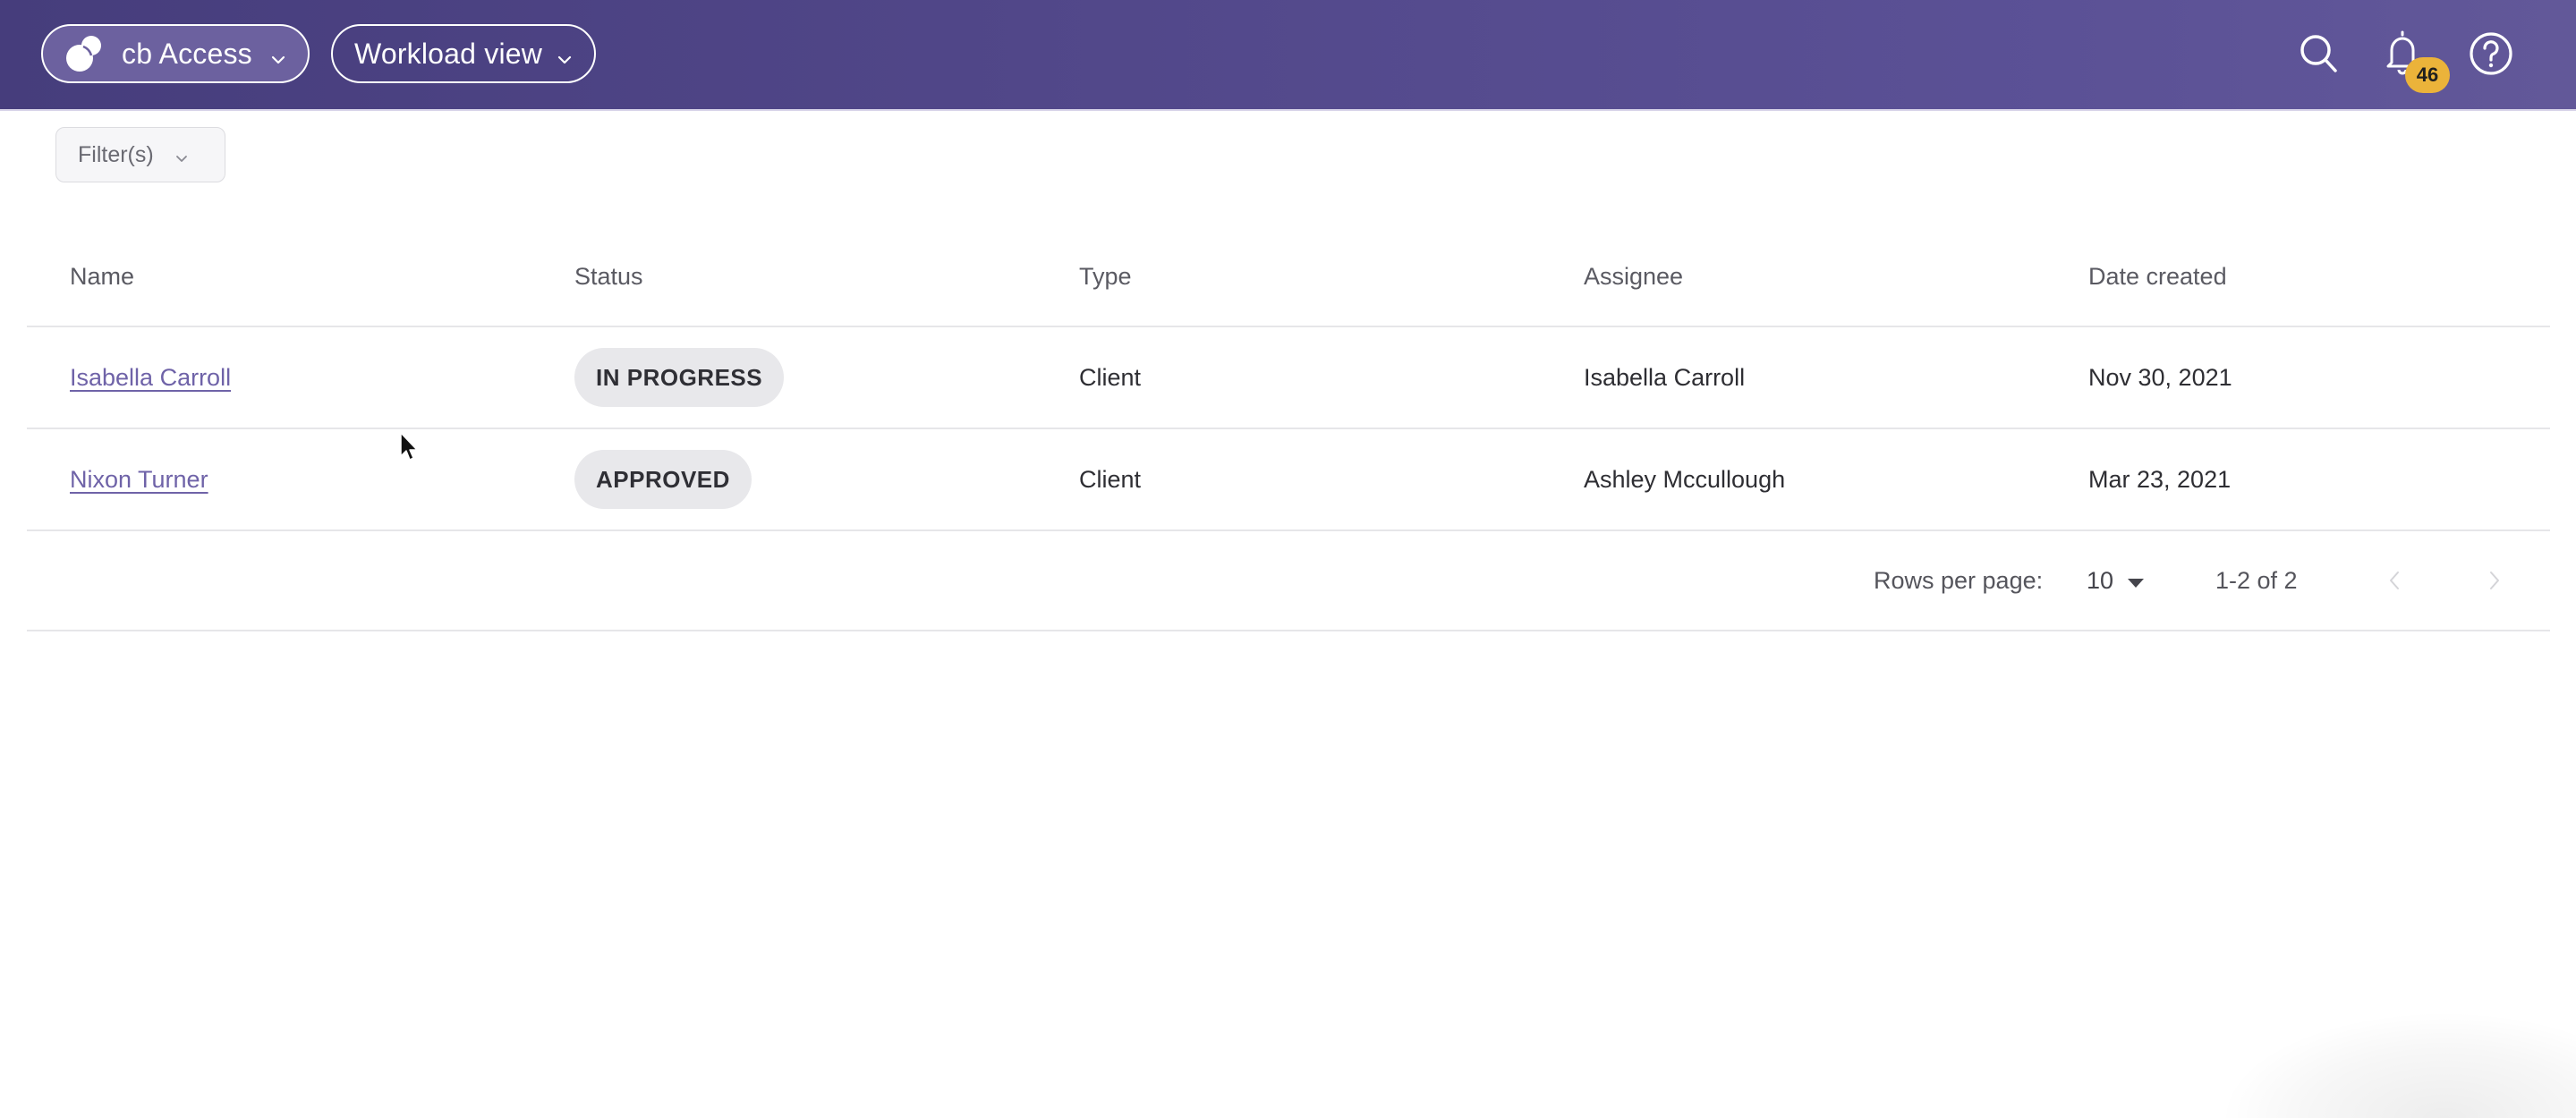 The height and width of the screenshot is (1118, 2576). I want to click on column-header-status: Status, so click(608, 277).